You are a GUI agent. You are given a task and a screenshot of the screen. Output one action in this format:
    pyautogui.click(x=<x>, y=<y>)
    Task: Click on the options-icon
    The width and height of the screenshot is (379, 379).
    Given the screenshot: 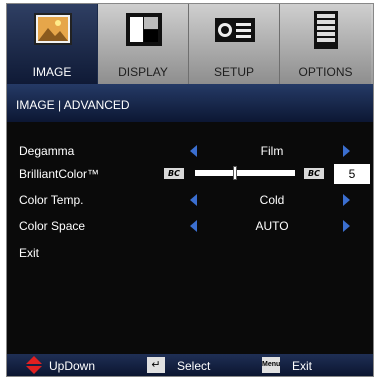 What is the action you would take?
    pyautogui.click(x=326, y=30)
    